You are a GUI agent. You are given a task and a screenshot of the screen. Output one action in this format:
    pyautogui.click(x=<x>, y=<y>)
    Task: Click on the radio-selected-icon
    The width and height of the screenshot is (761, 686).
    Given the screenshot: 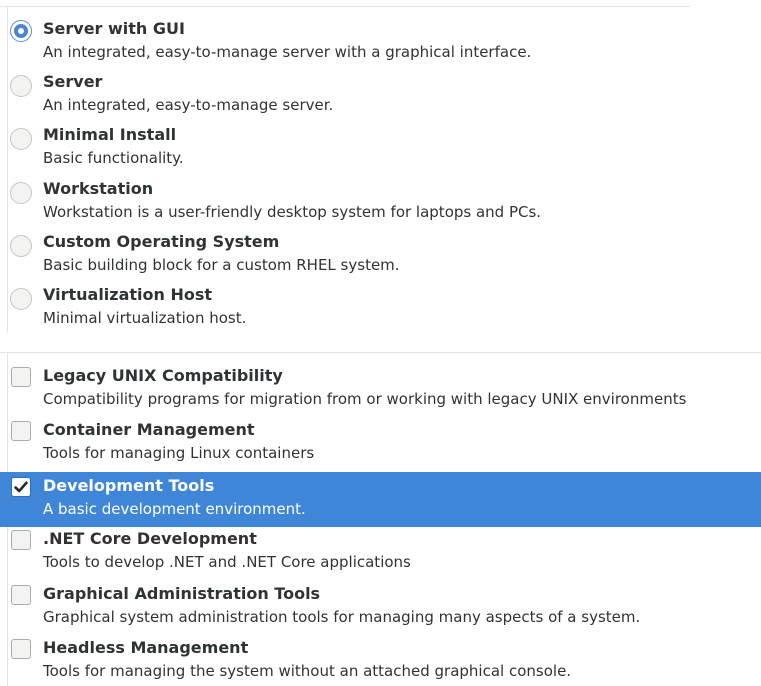 What is the action you would take?
    pyautogui.click(x=21, y=31)
    